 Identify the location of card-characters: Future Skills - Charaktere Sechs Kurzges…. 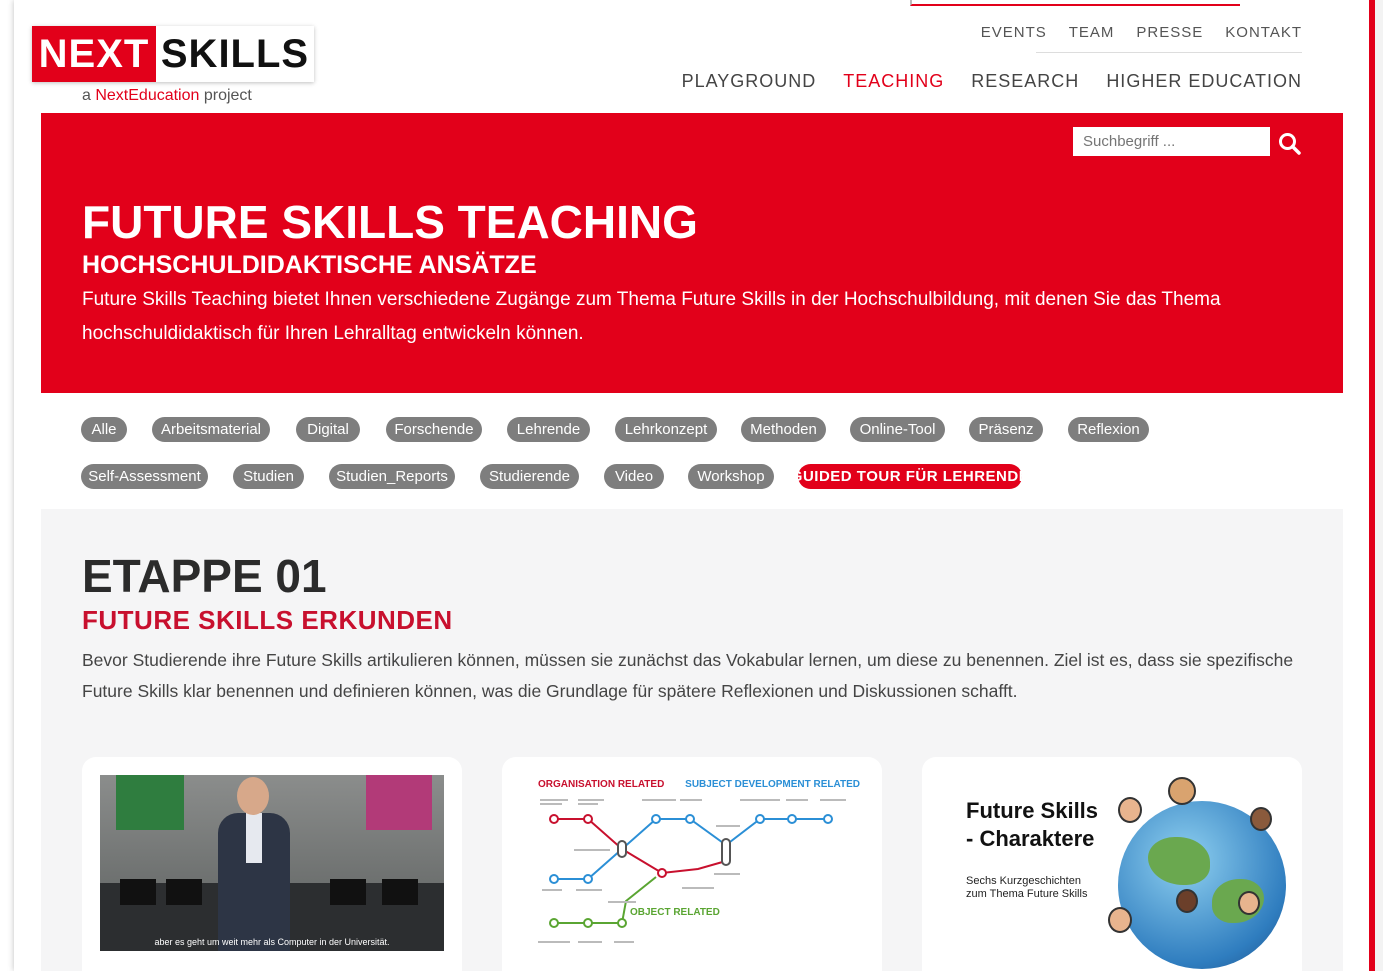
(1112, 864).